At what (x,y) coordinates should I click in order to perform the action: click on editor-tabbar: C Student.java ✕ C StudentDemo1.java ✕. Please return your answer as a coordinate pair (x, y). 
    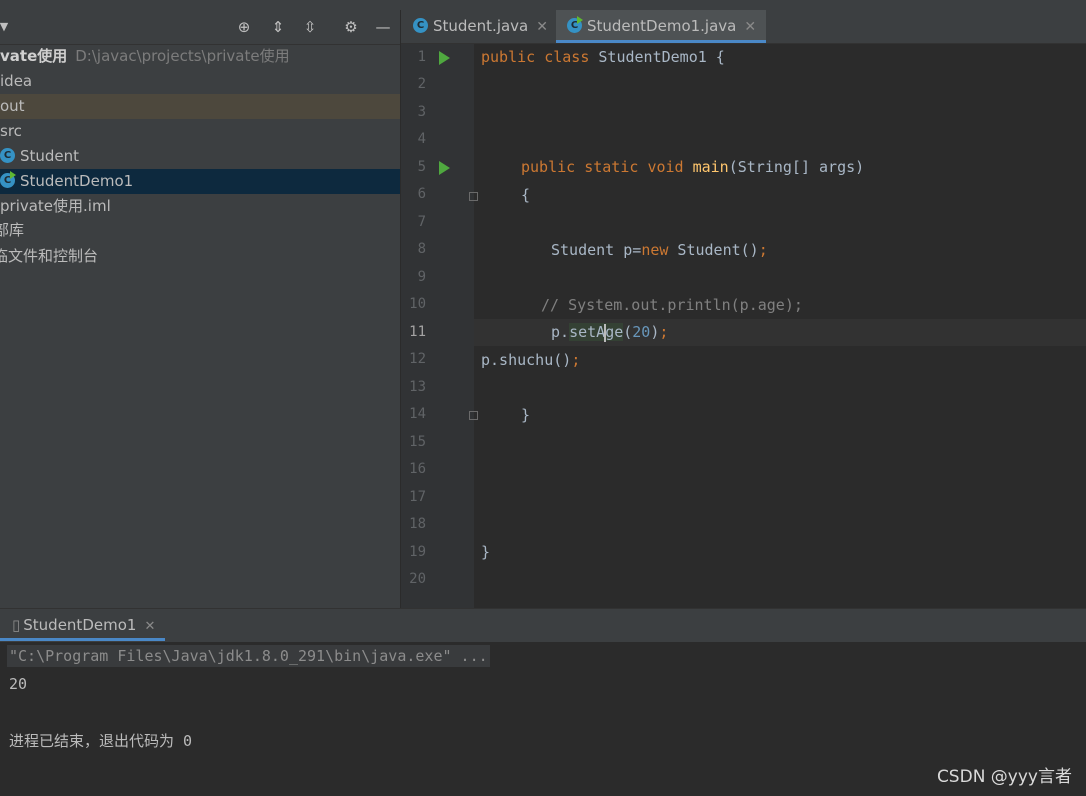
    Looking at the image, I should click on (743, 27).